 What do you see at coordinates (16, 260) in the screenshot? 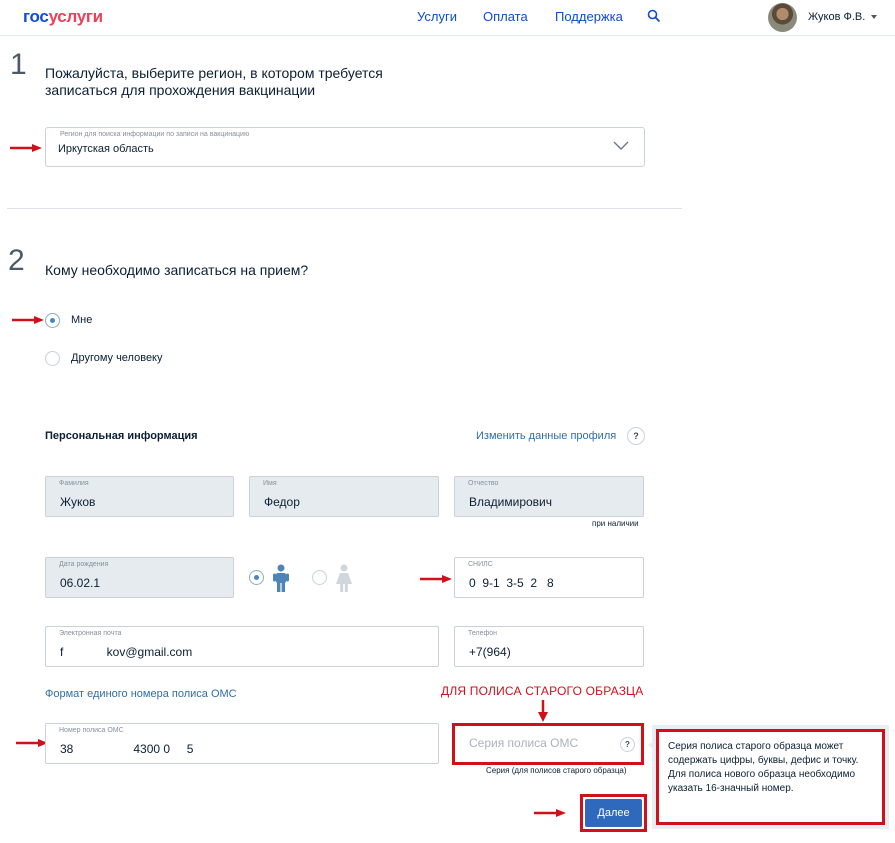
I see `step-2-number: 2` at bounding box center [16, 260].